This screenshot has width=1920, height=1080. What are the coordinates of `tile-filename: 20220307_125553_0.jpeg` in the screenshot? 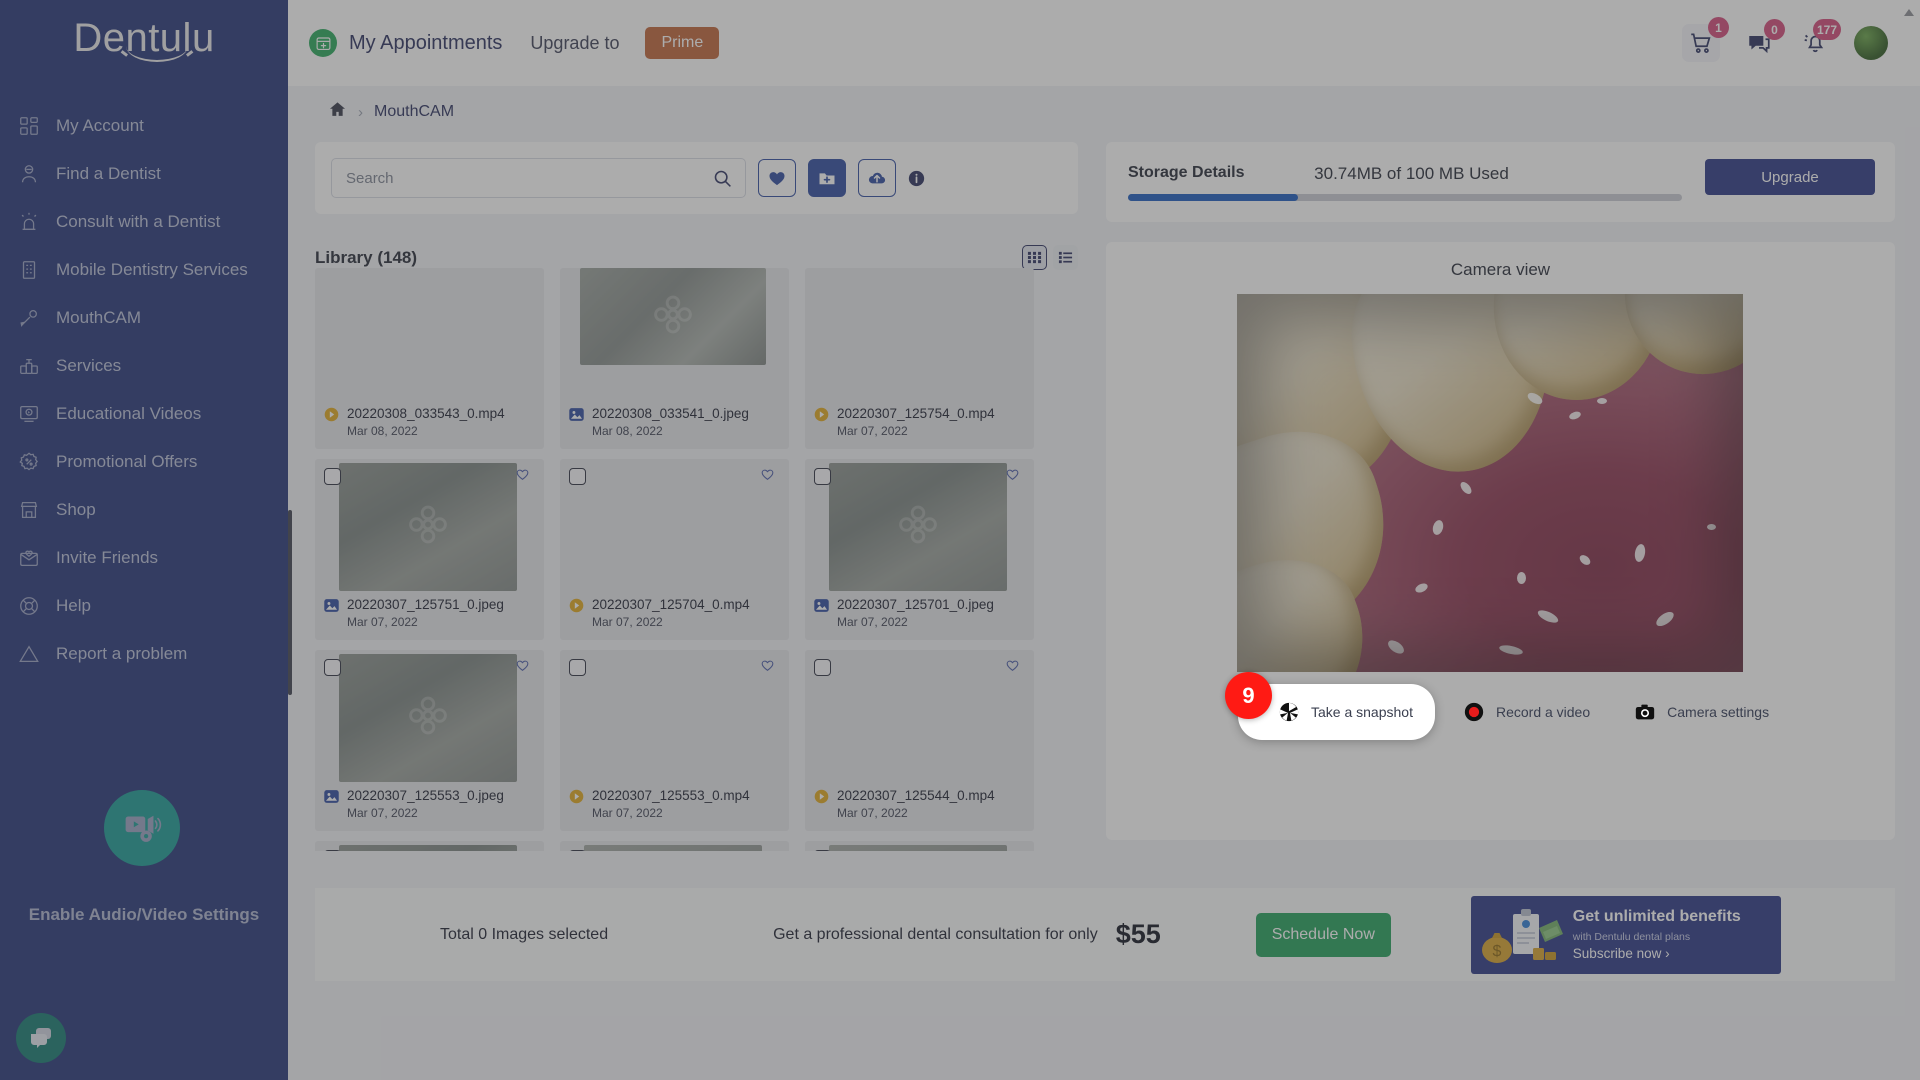 It's located at (425, 795).